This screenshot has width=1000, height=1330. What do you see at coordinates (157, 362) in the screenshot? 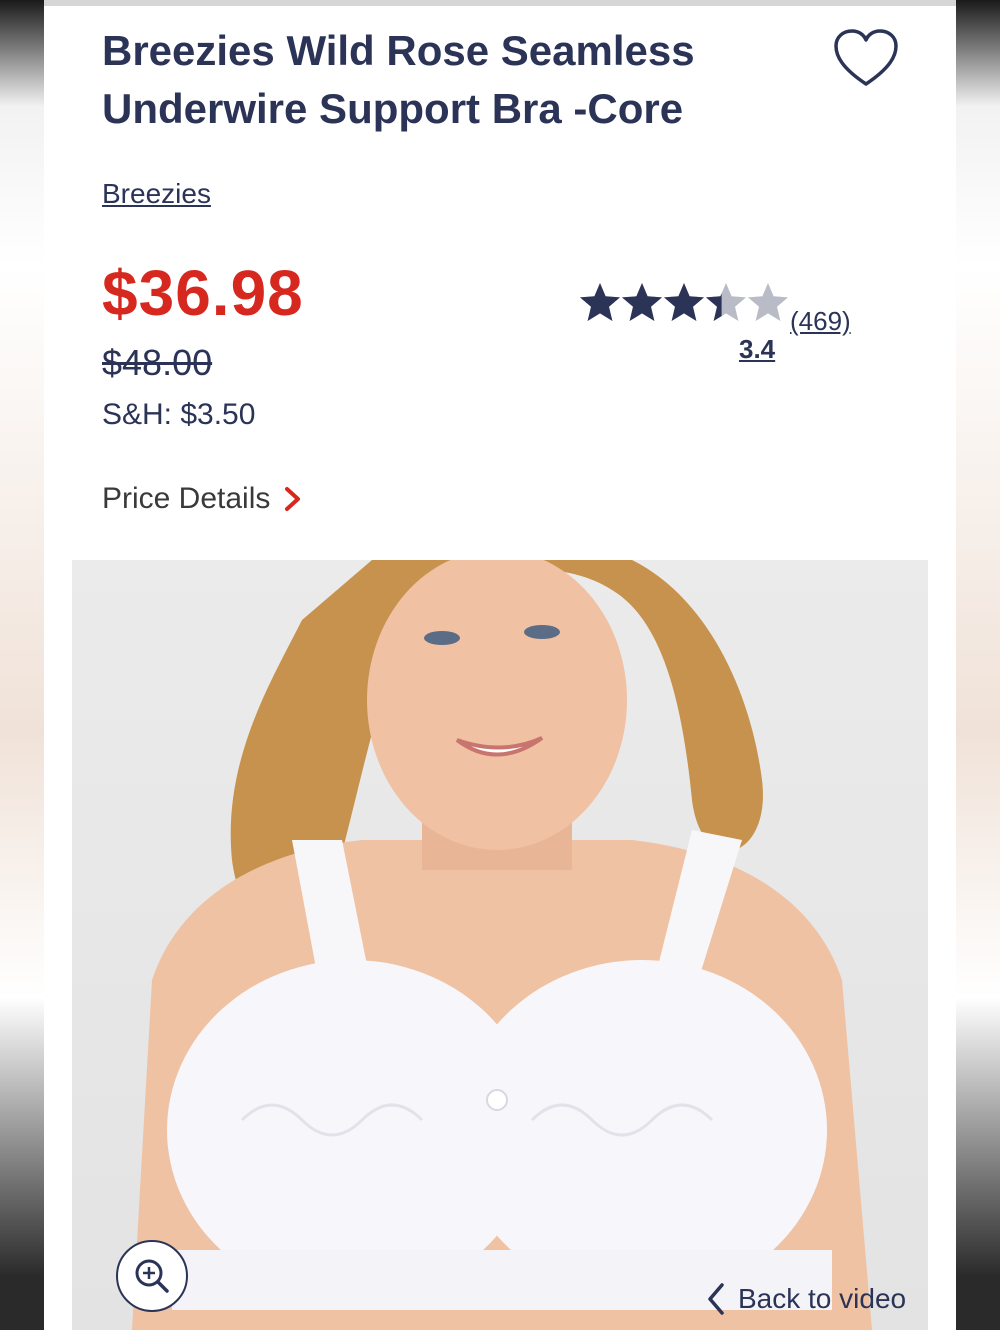
I see `original-price: $48.00` at bounding box center [157, 362].